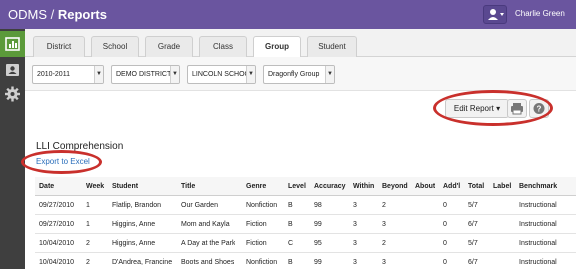  I want to click on export-highlight-circle, so click(61, 162).